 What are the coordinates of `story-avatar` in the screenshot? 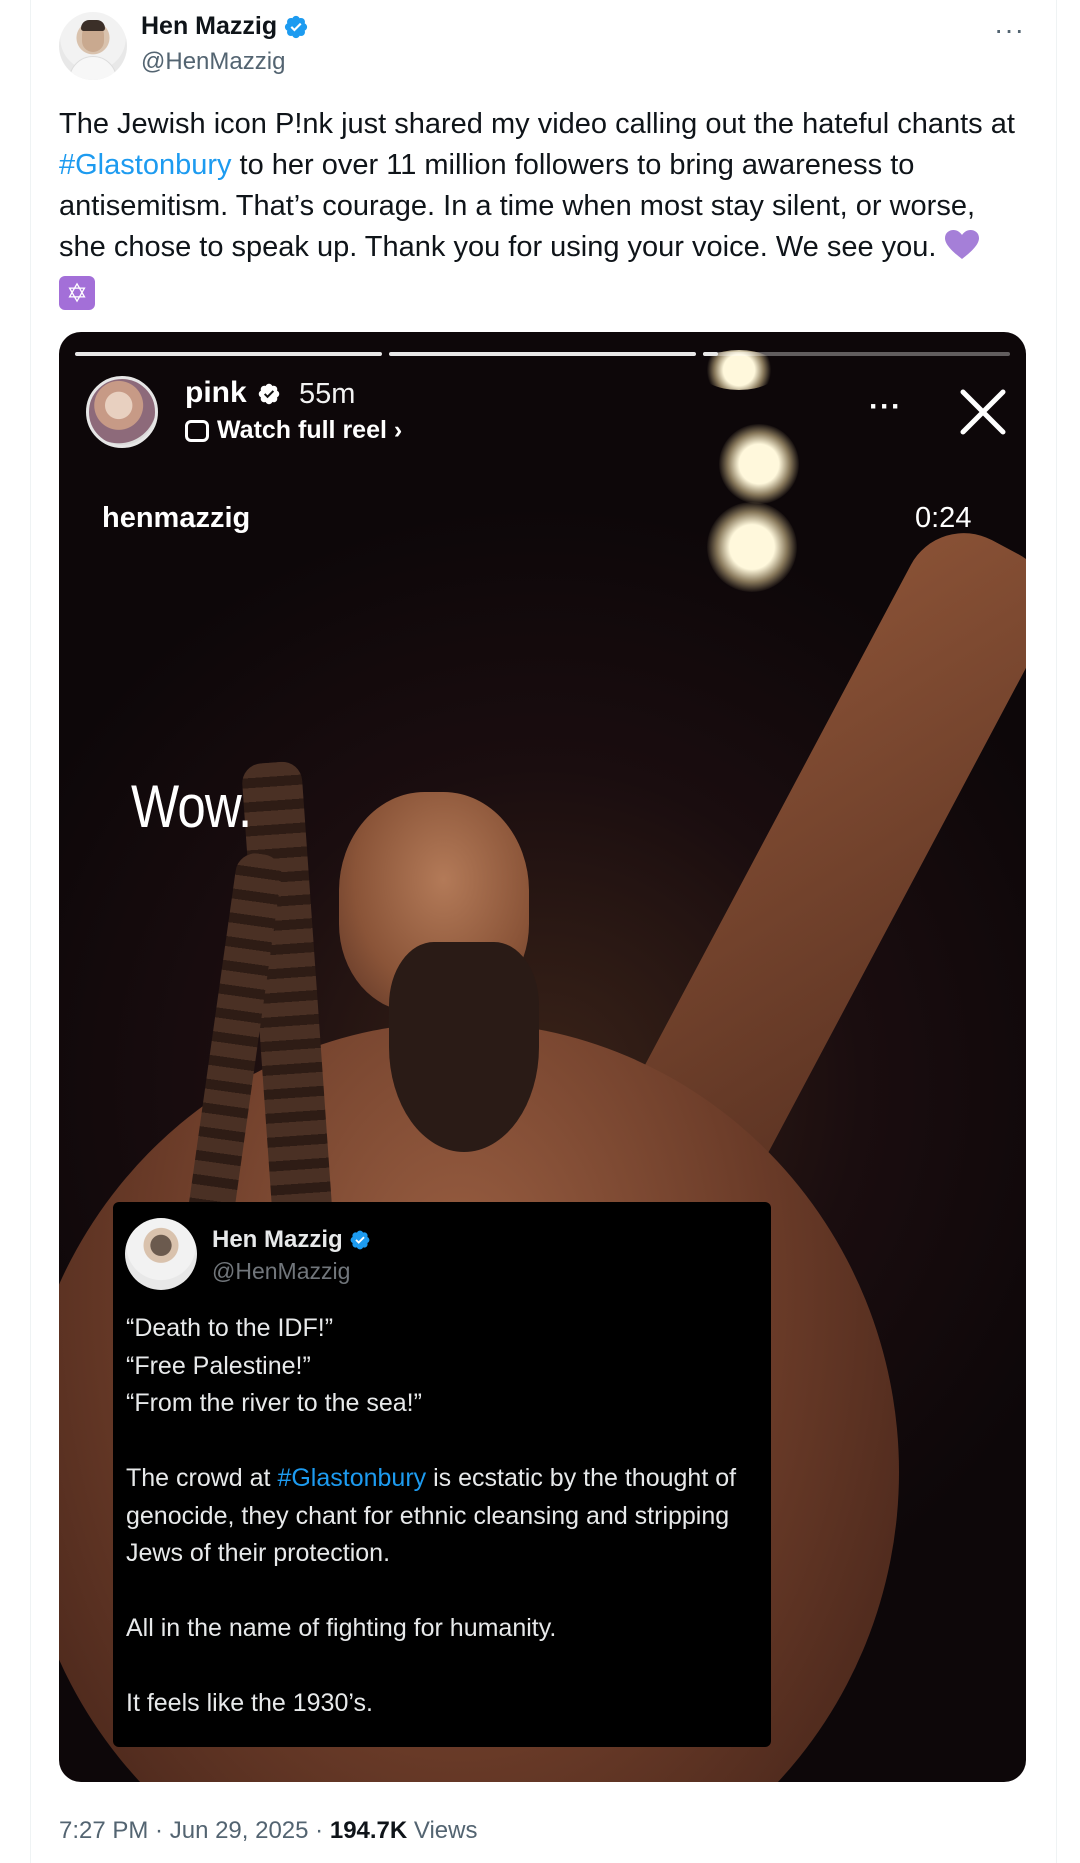 It's located at (122, 412).